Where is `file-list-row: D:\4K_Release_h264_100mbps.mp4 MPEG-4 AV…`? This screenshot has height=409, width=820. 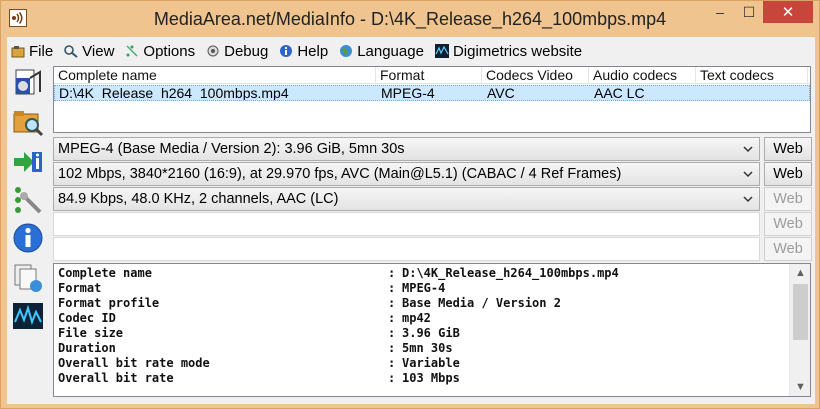 file-list-row: D:\4K_Release_h264_100mbps.mp4 MPEG-4 AV… is located at coordinates (432, 93).